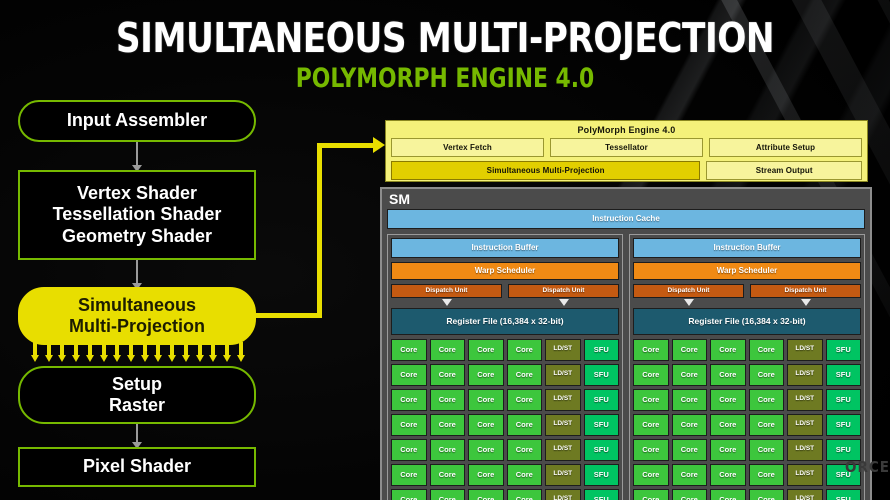 Image resolution: width=890 pixels, height=500 pixels. What do you see at coordinates (626, 218) in the screenshot?
I see `instruction-cache-block: Instruction Cache` at bounding box center [626, 218].